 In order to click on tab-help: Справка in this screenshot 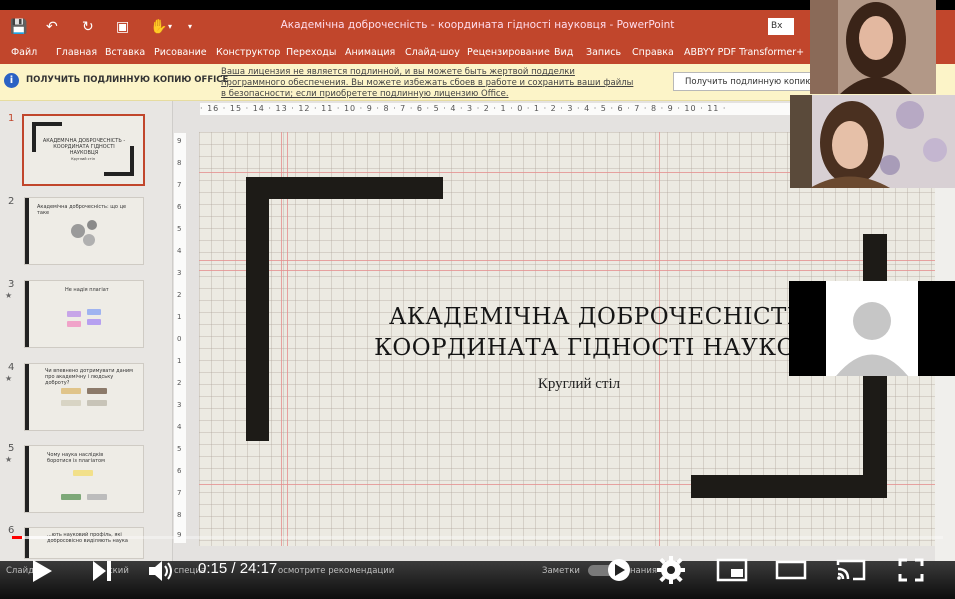, I will do `click(653, 52)`.